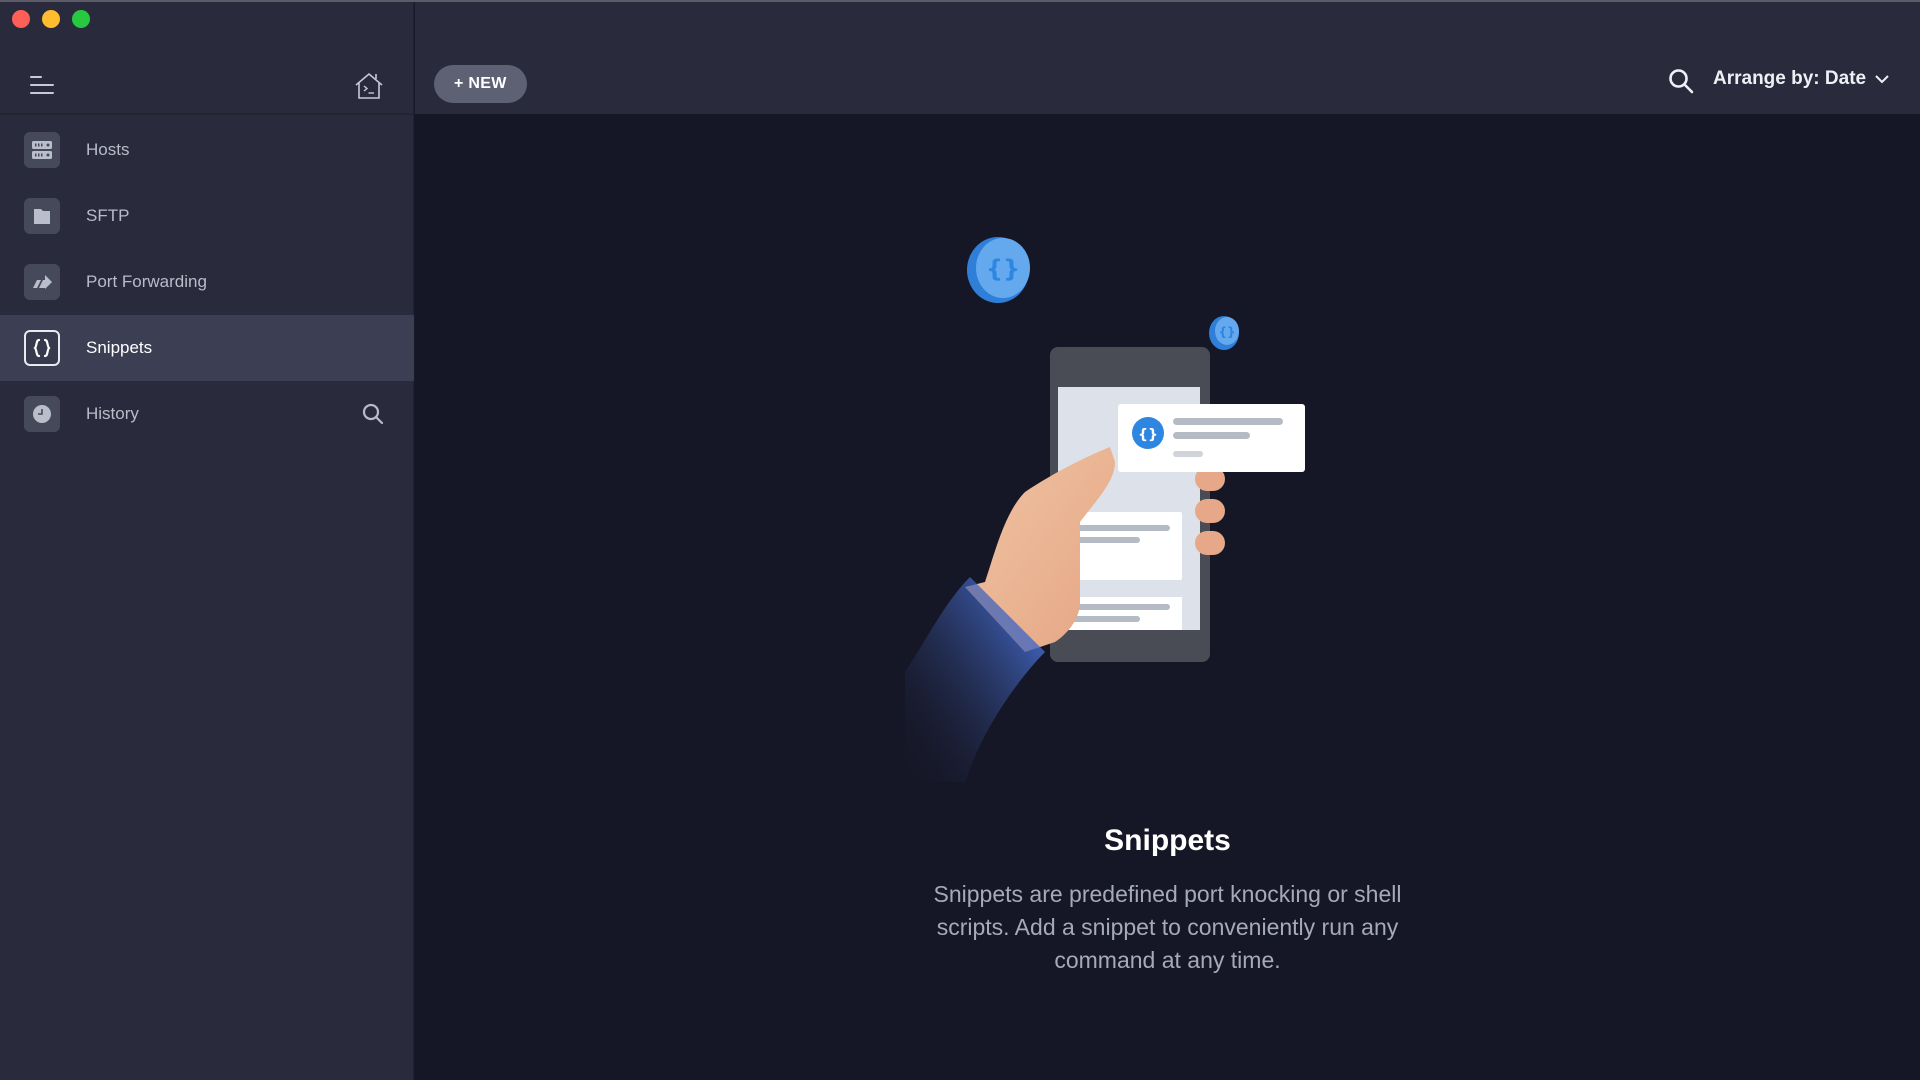 This screenshot has height=1080, width=1920. I want to click on sidebar-item-snippets: Snippets, so click(207, 348).